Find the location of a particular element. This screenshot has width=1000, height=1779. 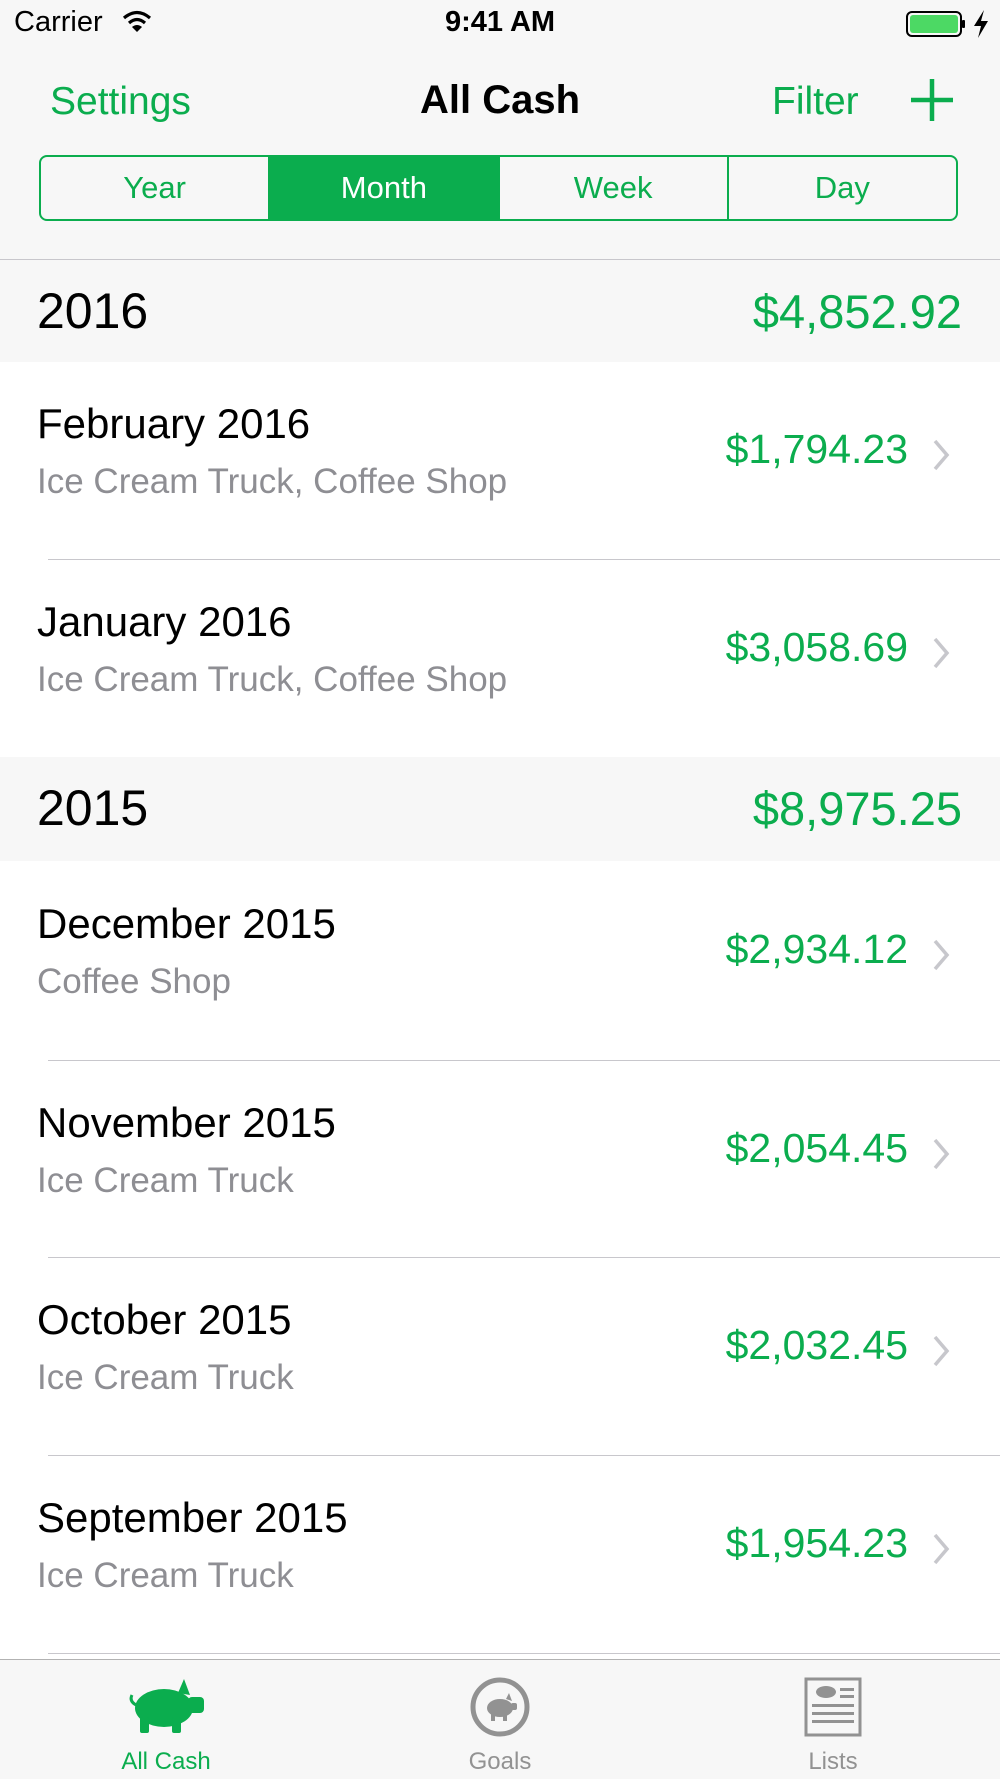

row-title: September 2015 is located at coordinates (192, 1517).